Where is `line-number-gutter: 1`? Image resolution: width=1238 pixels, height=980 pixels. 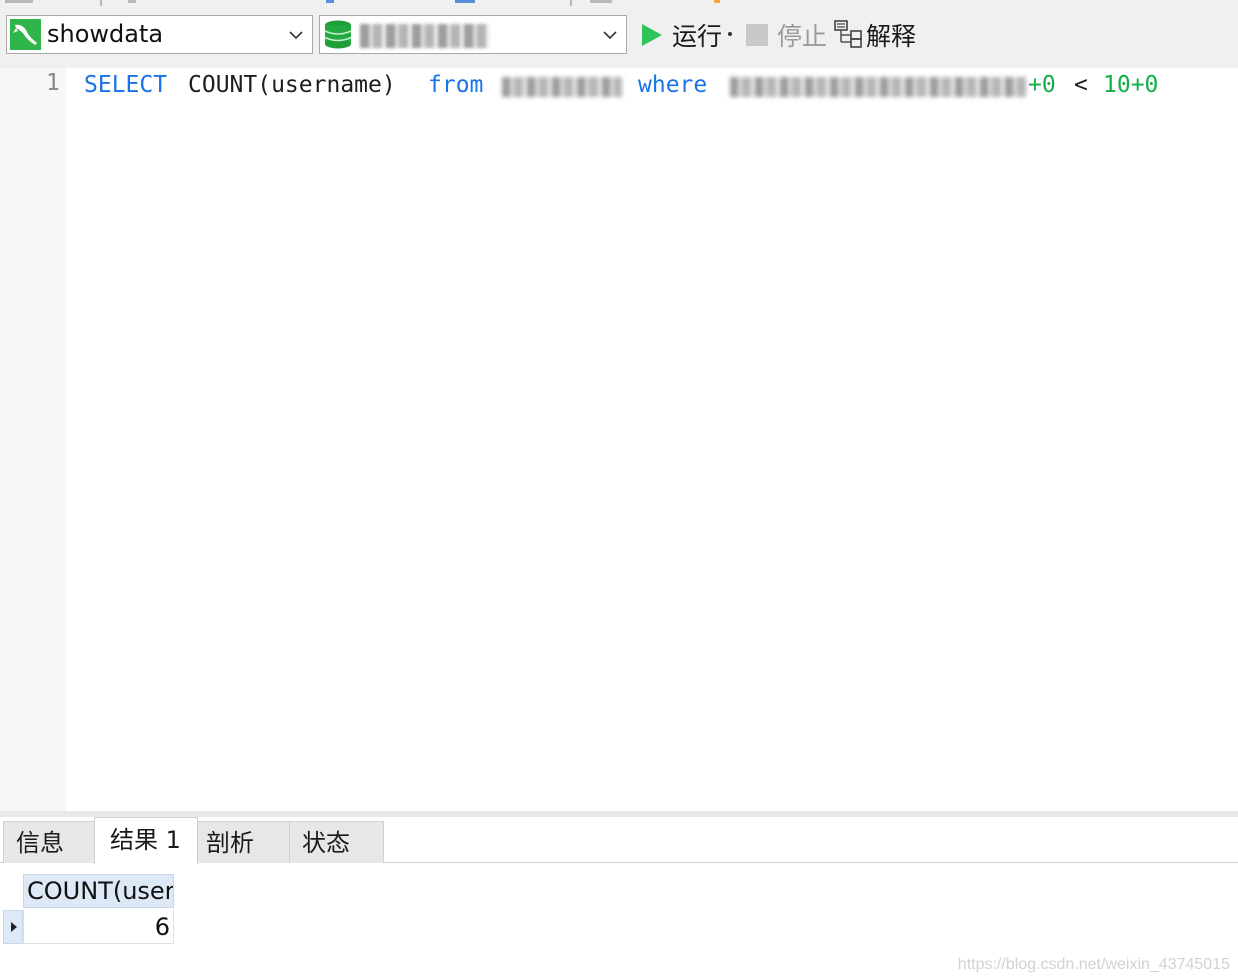
line-number-gutter: 1 is located at coordinates (33, 439).